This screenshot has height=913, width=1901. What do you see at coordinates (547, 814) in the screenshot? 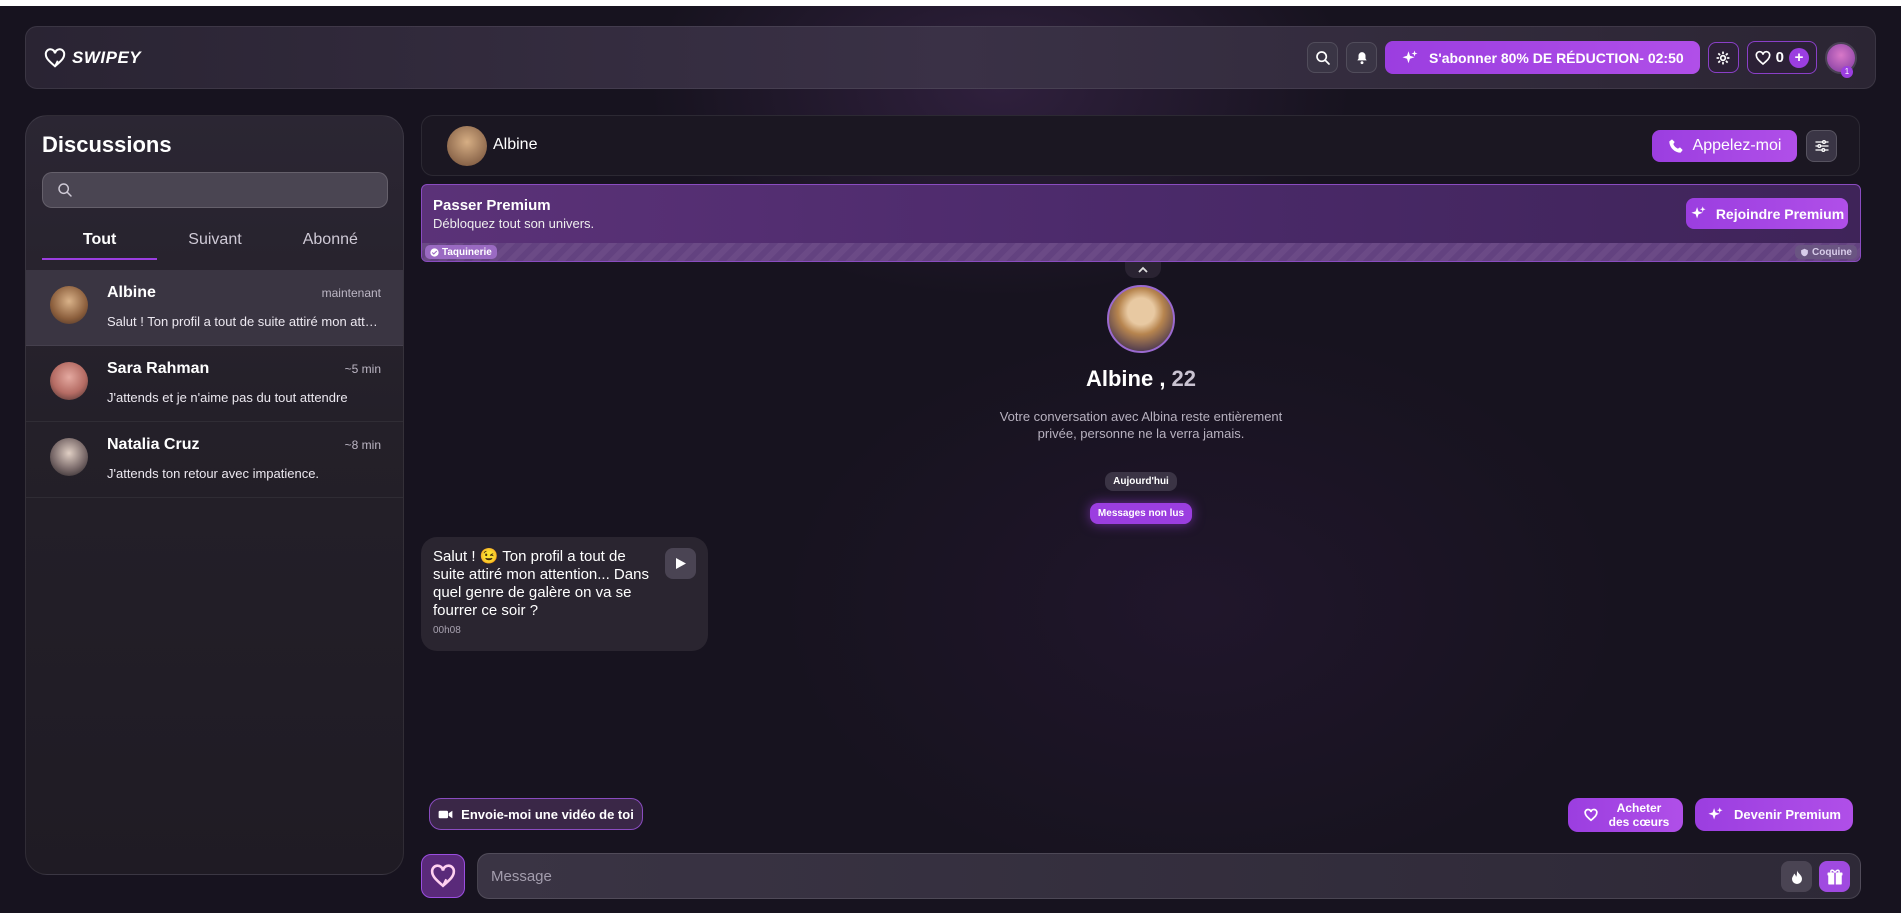
I see `suggestion-label: Envoie-moi une vidéo de toi` at bounding box center [547, 814].